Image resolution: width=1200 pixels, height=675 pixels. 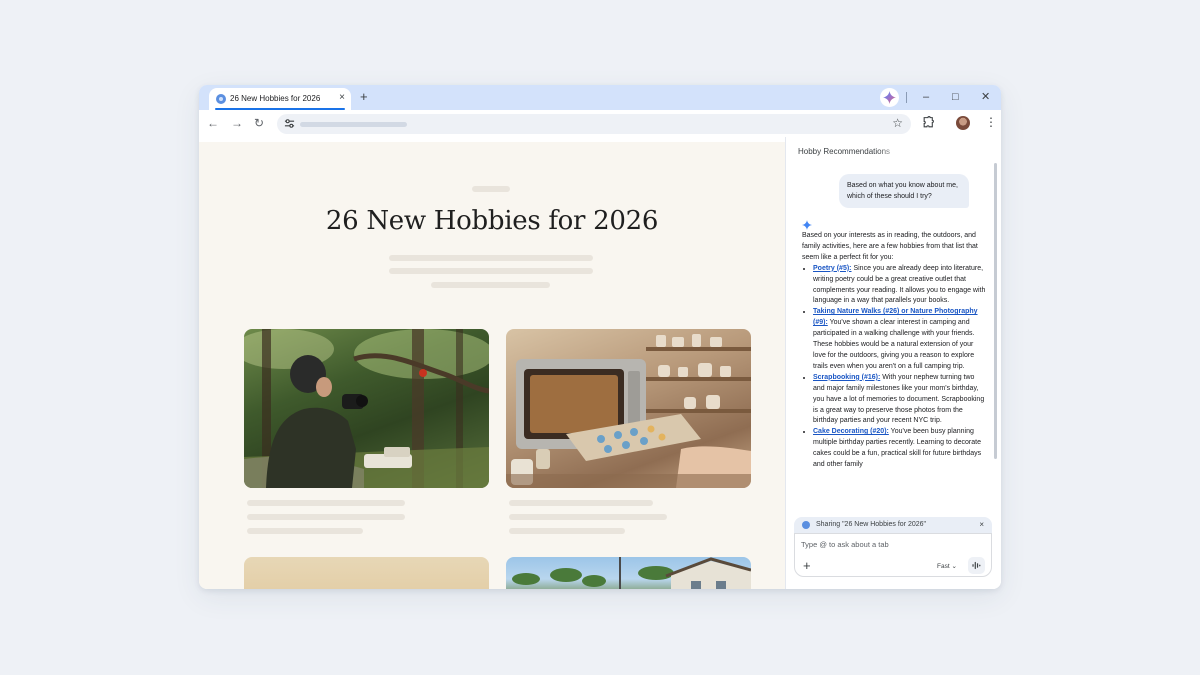 I want to click on response-fade, so click(x=894, y=504).